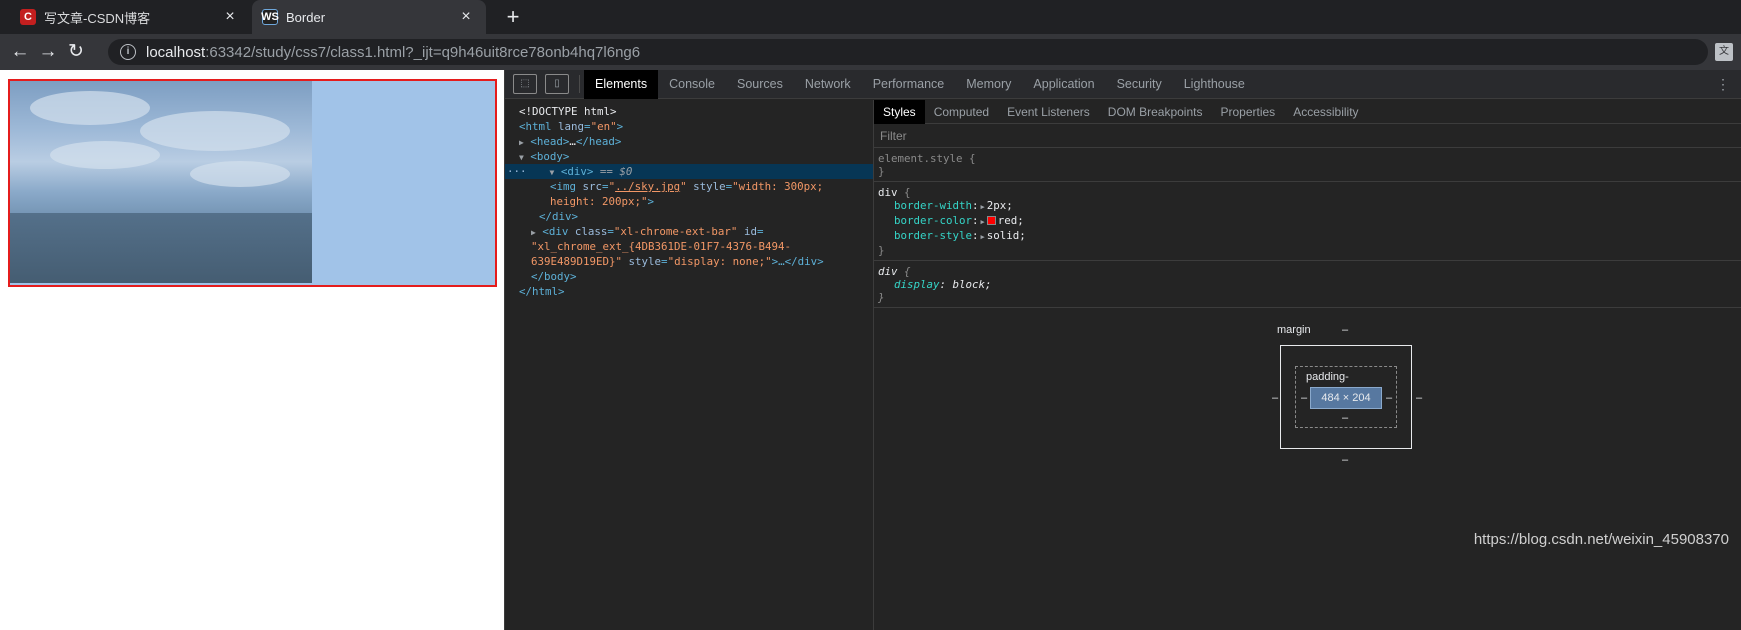  What do you see at coordinates (1345, 330) in the screenshot?
I see `margin-top-value: –` at bounding box center [1345, 330].